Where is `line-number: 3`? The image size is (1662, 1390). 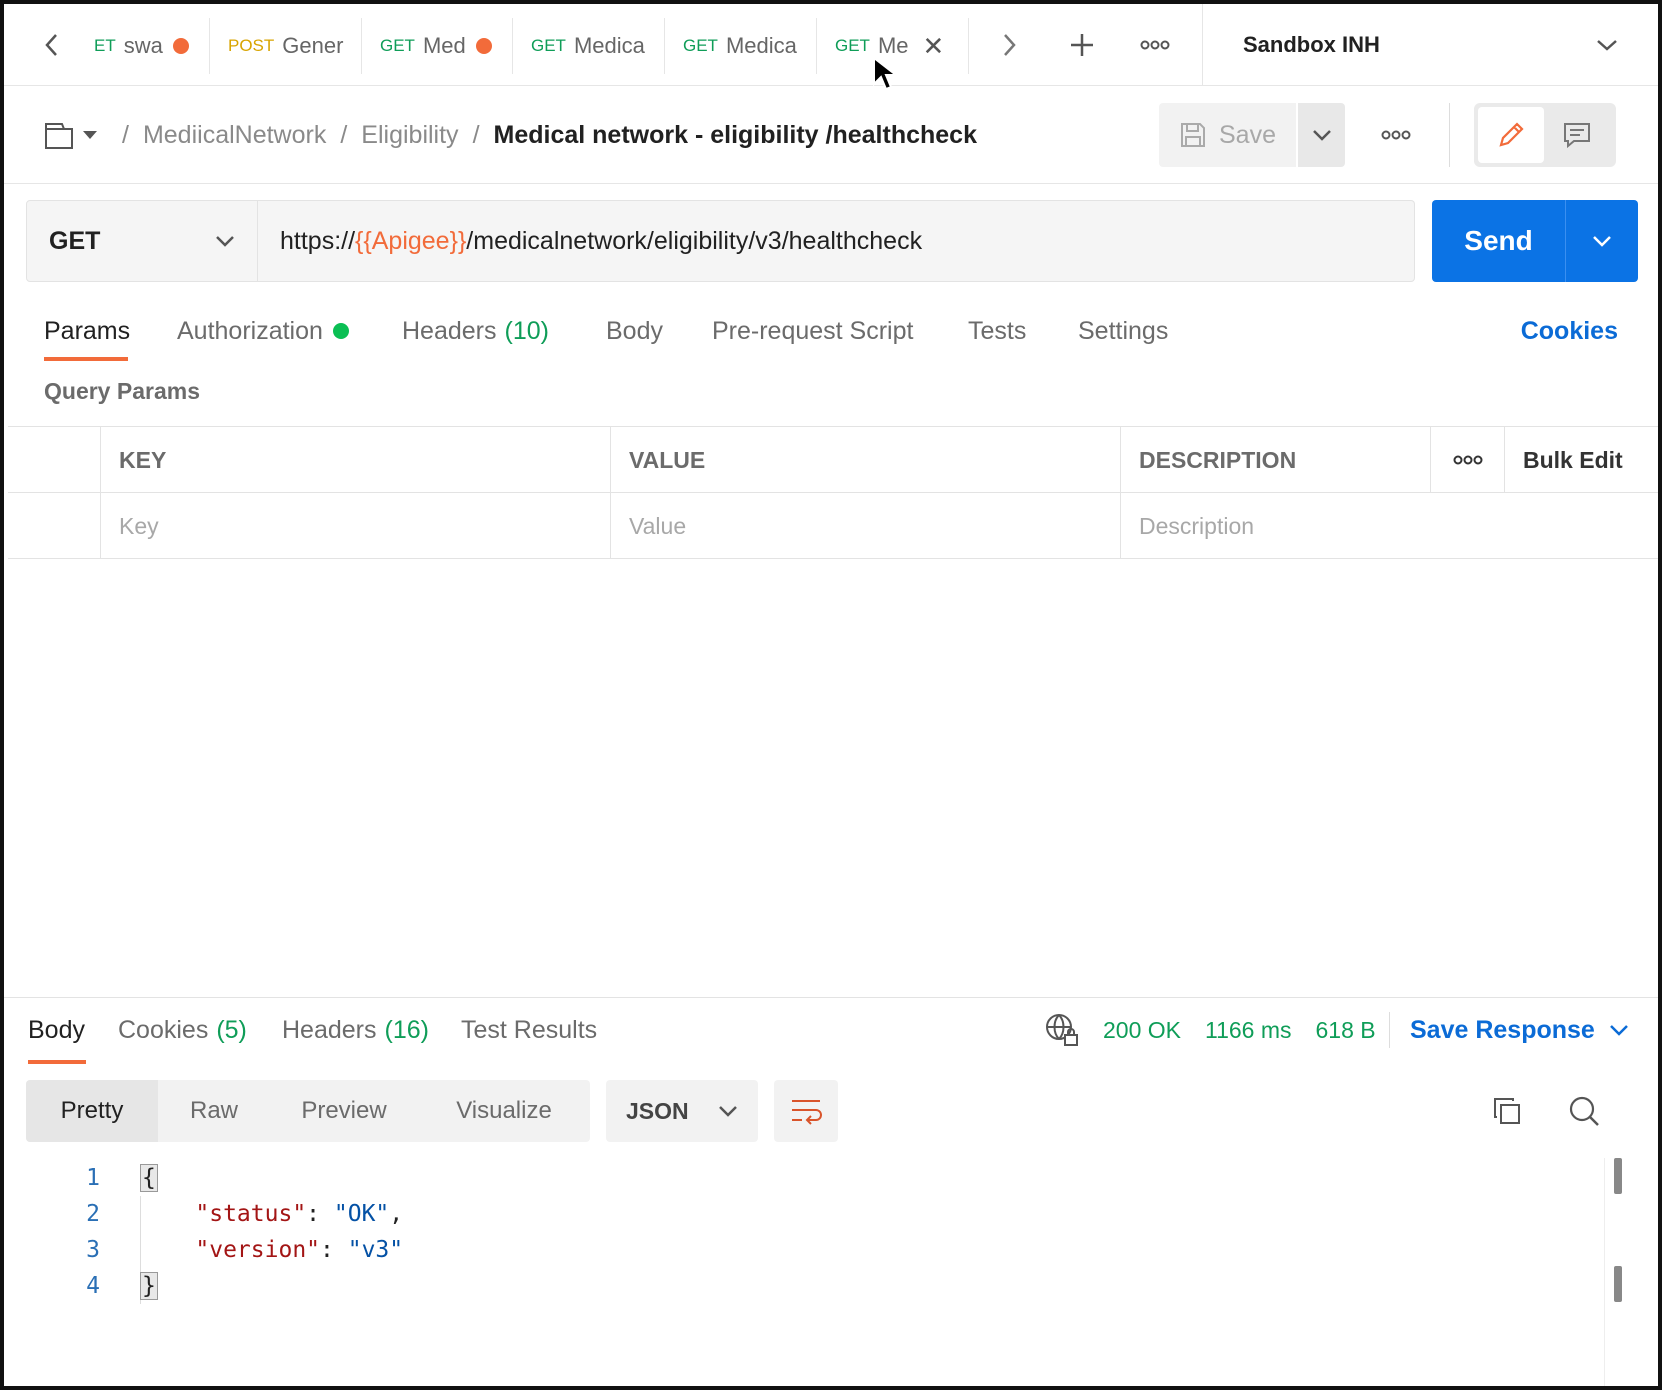 line-number: 3 is located at coordinates (93, 1250).